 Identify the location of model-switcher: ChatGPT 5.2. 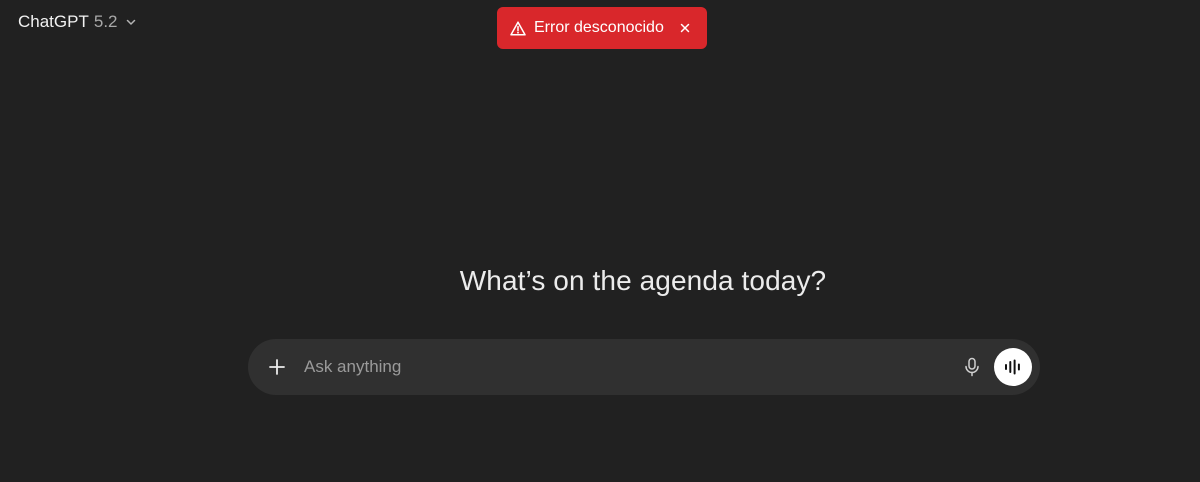
(77, 22).